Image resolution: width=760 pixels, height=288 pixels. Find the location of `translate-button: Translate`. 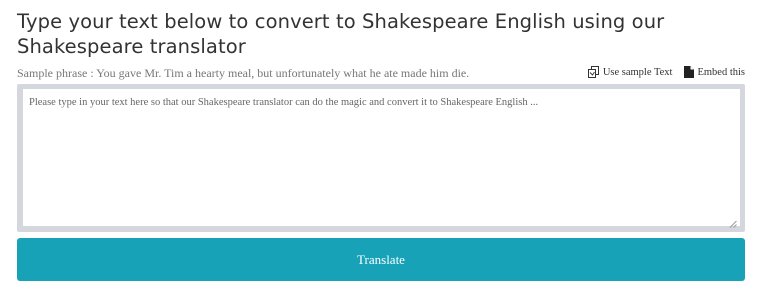

translate-button: Translate is located at coordinates (381, 259).